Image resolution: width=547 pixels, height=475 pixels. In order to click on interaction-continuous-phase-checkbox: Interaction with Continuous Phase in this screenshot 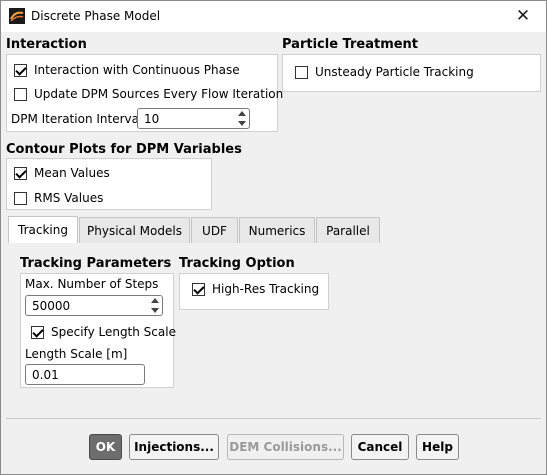, I will do `click(127, 70)`.